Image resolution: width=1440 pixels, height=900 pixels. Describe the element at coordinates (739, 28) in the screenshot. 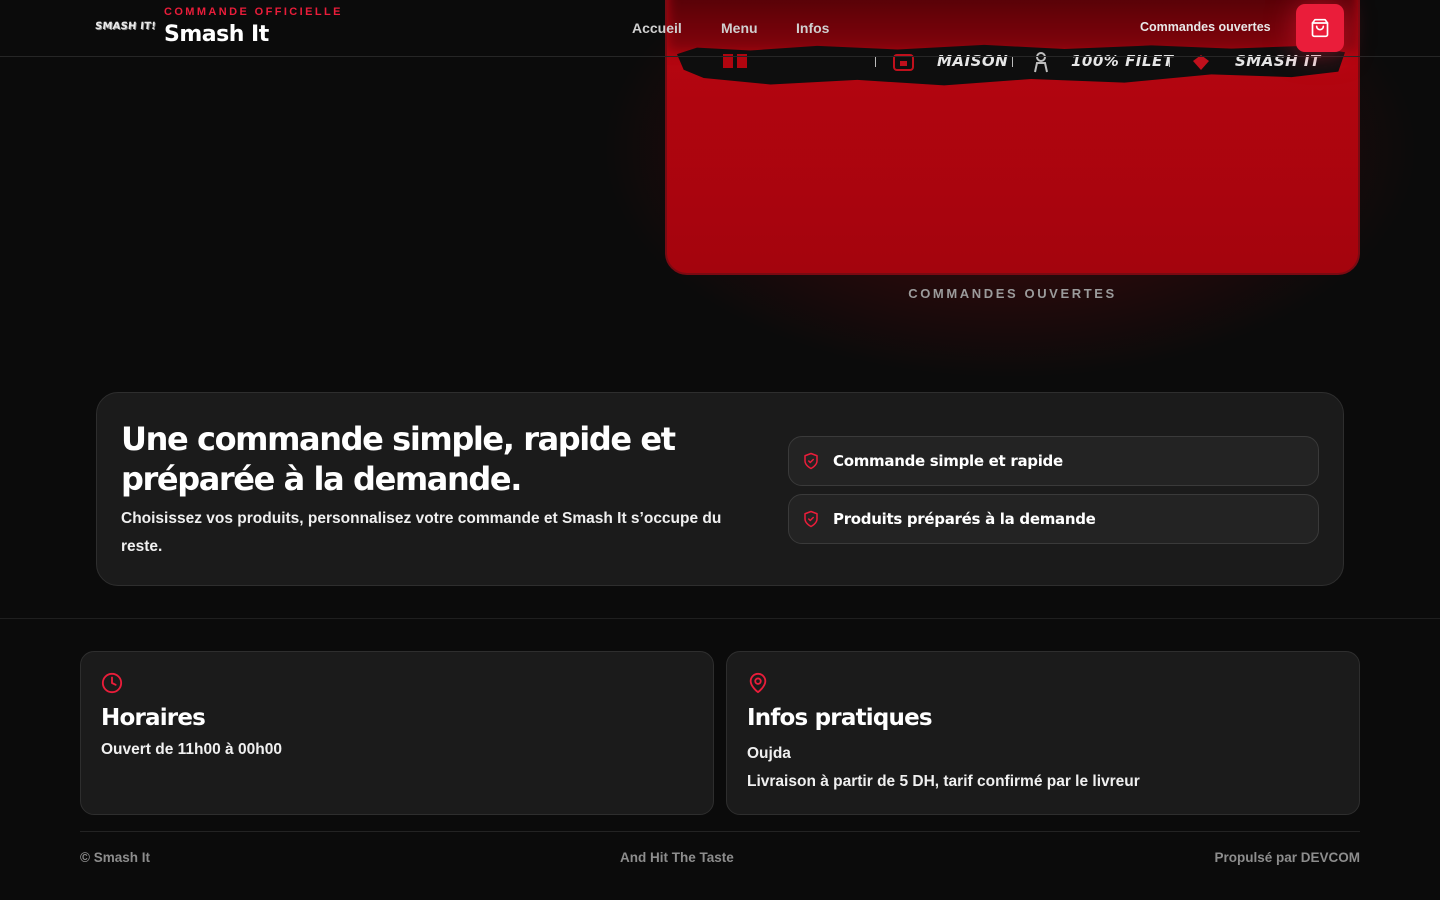

I see `nav-link-menu: Menu` at that location.